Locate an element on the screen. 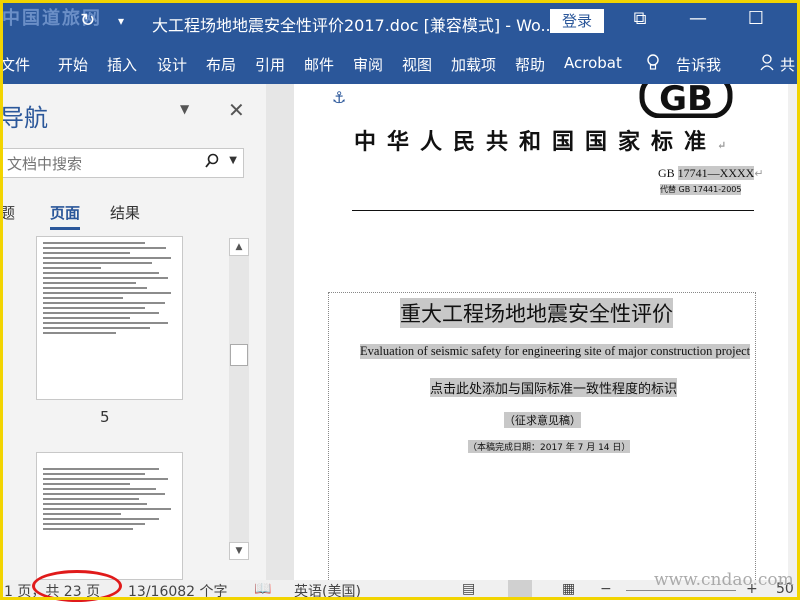 The image size is (800, 602). pane-divider is located at coordinates (280, 332).